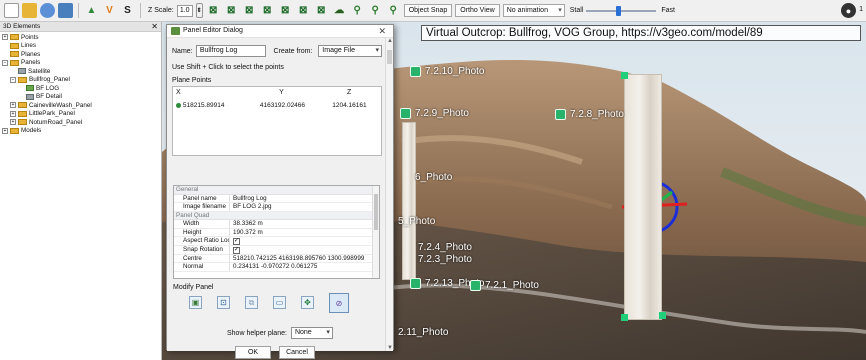 The width and height of the screenshot is (866, 360). I want to click on photo-marker-label: 7.2.4_Photo, so click(445, 247).